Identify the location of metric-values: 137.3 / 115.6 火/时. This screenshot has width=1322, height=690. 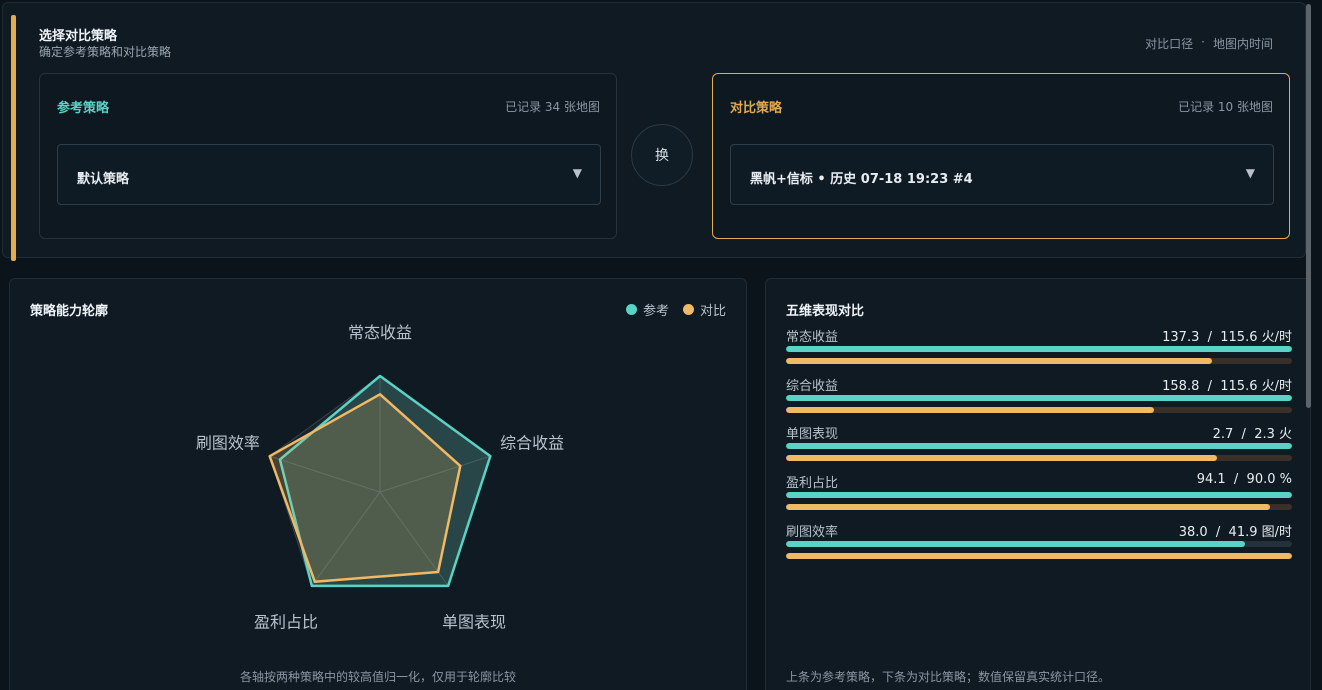
(1227, 337).